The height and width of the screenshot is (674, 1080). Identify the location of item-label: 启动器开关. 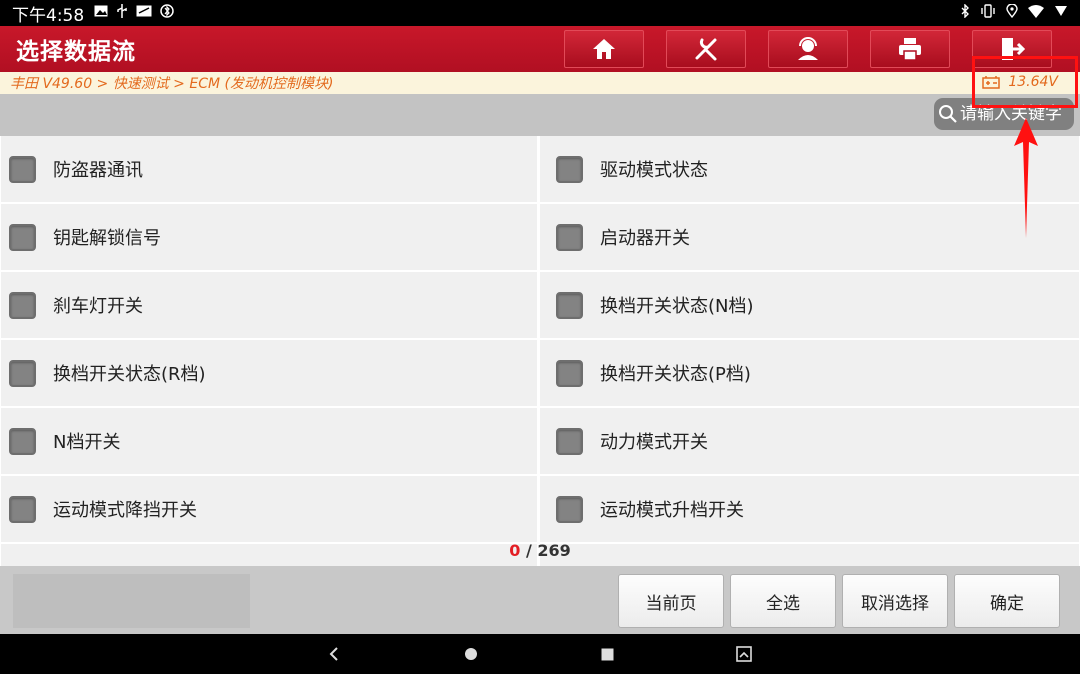
(645, 238).